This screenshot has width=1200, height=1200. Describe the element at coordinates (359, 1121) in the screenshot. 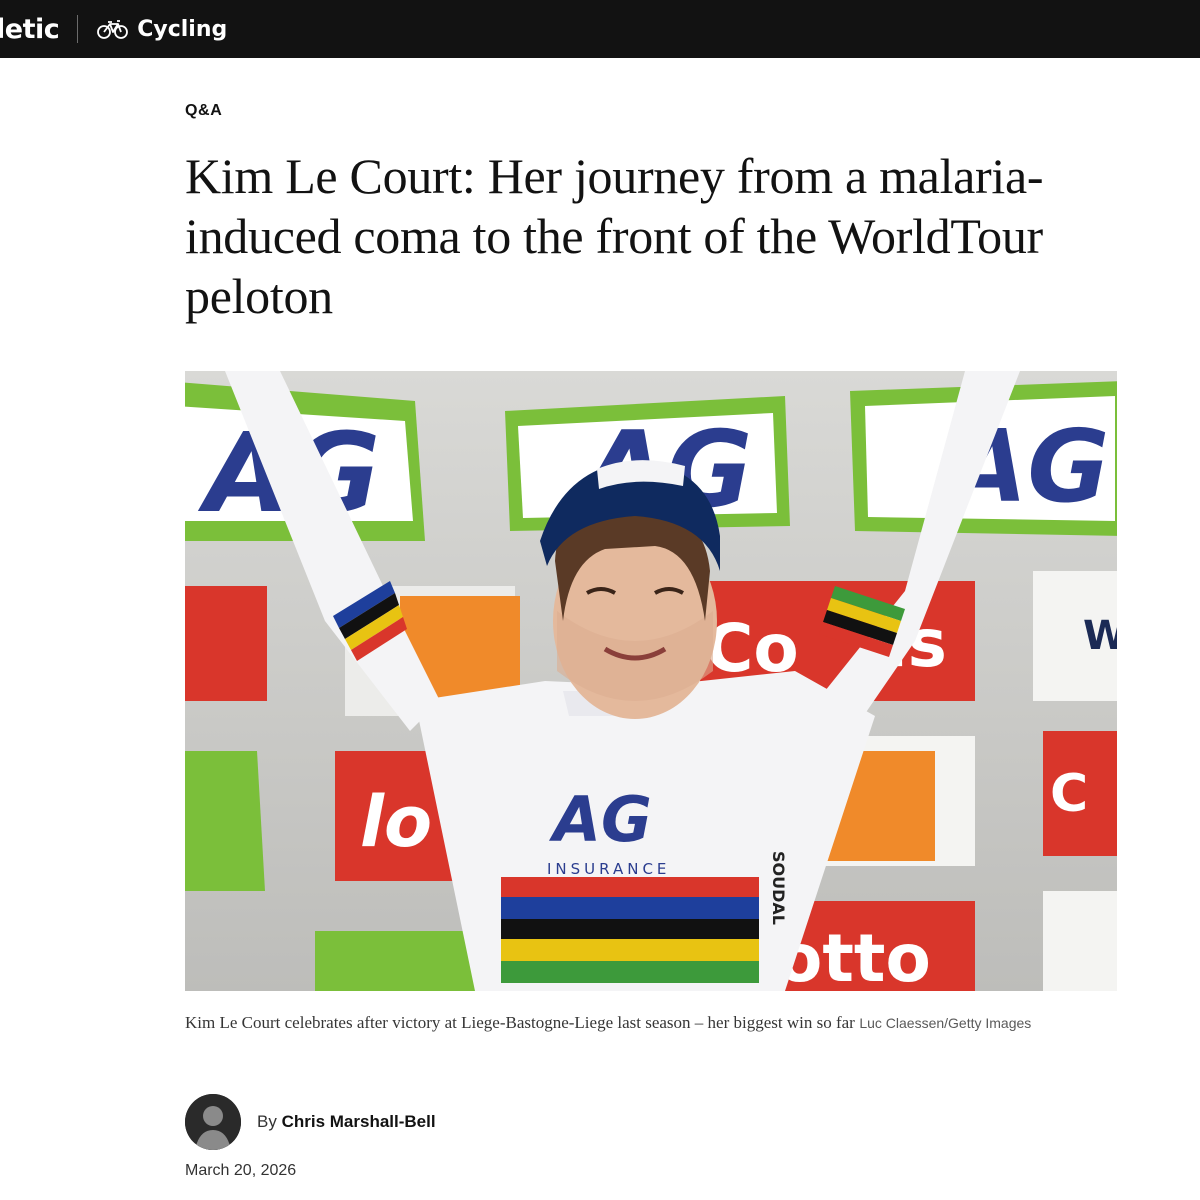

I see `author-link: Chris Marshall-Bell` at that location.